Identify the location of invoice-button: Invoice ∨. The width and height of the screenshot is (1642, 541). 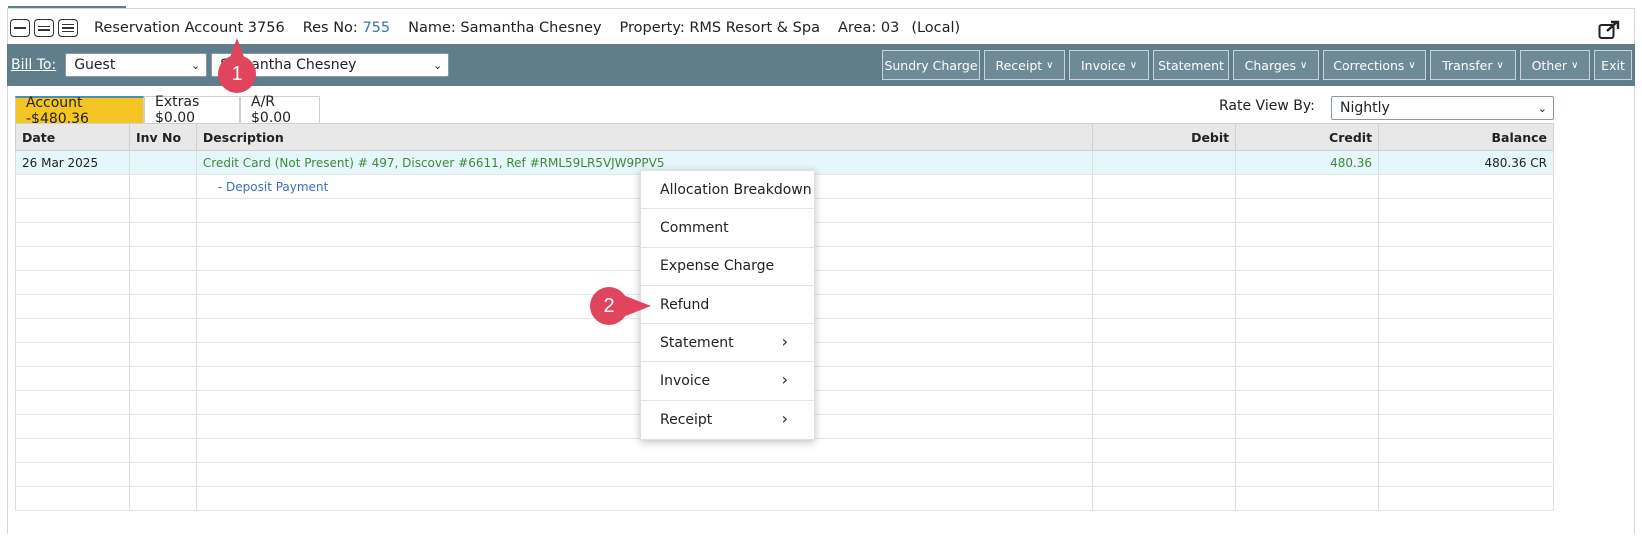
(1109, 65).